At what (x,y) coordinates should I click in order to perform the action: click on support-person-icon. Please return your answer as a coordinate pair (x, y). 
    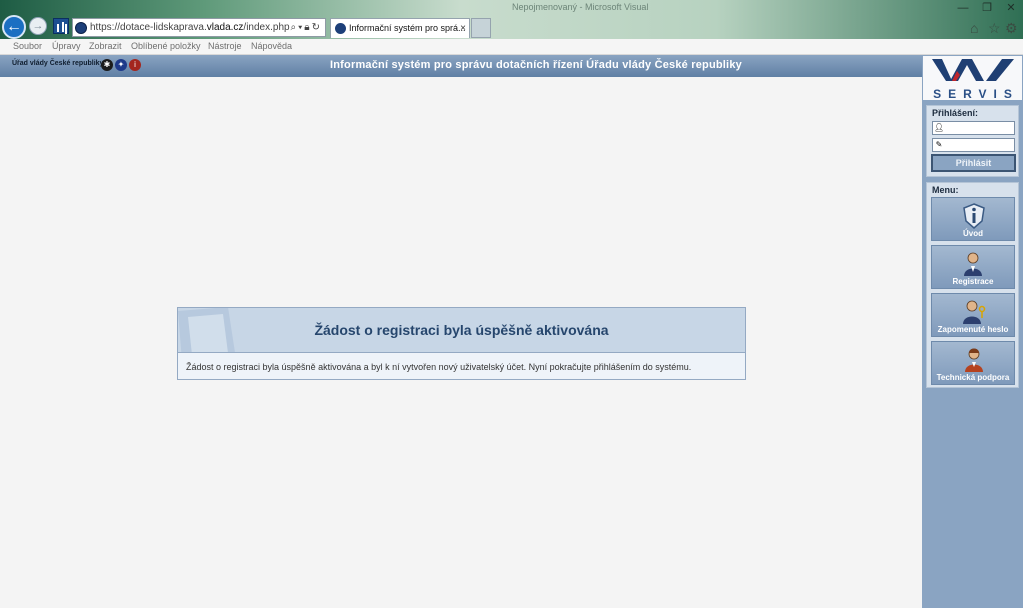
    Looking at the image, I should click on (974, 360).